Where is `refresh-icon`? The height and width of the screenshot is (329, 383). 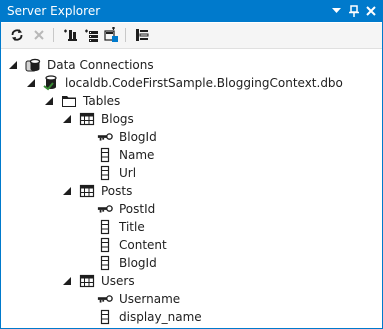
refresh-icon is located at coordinates (17, 35).